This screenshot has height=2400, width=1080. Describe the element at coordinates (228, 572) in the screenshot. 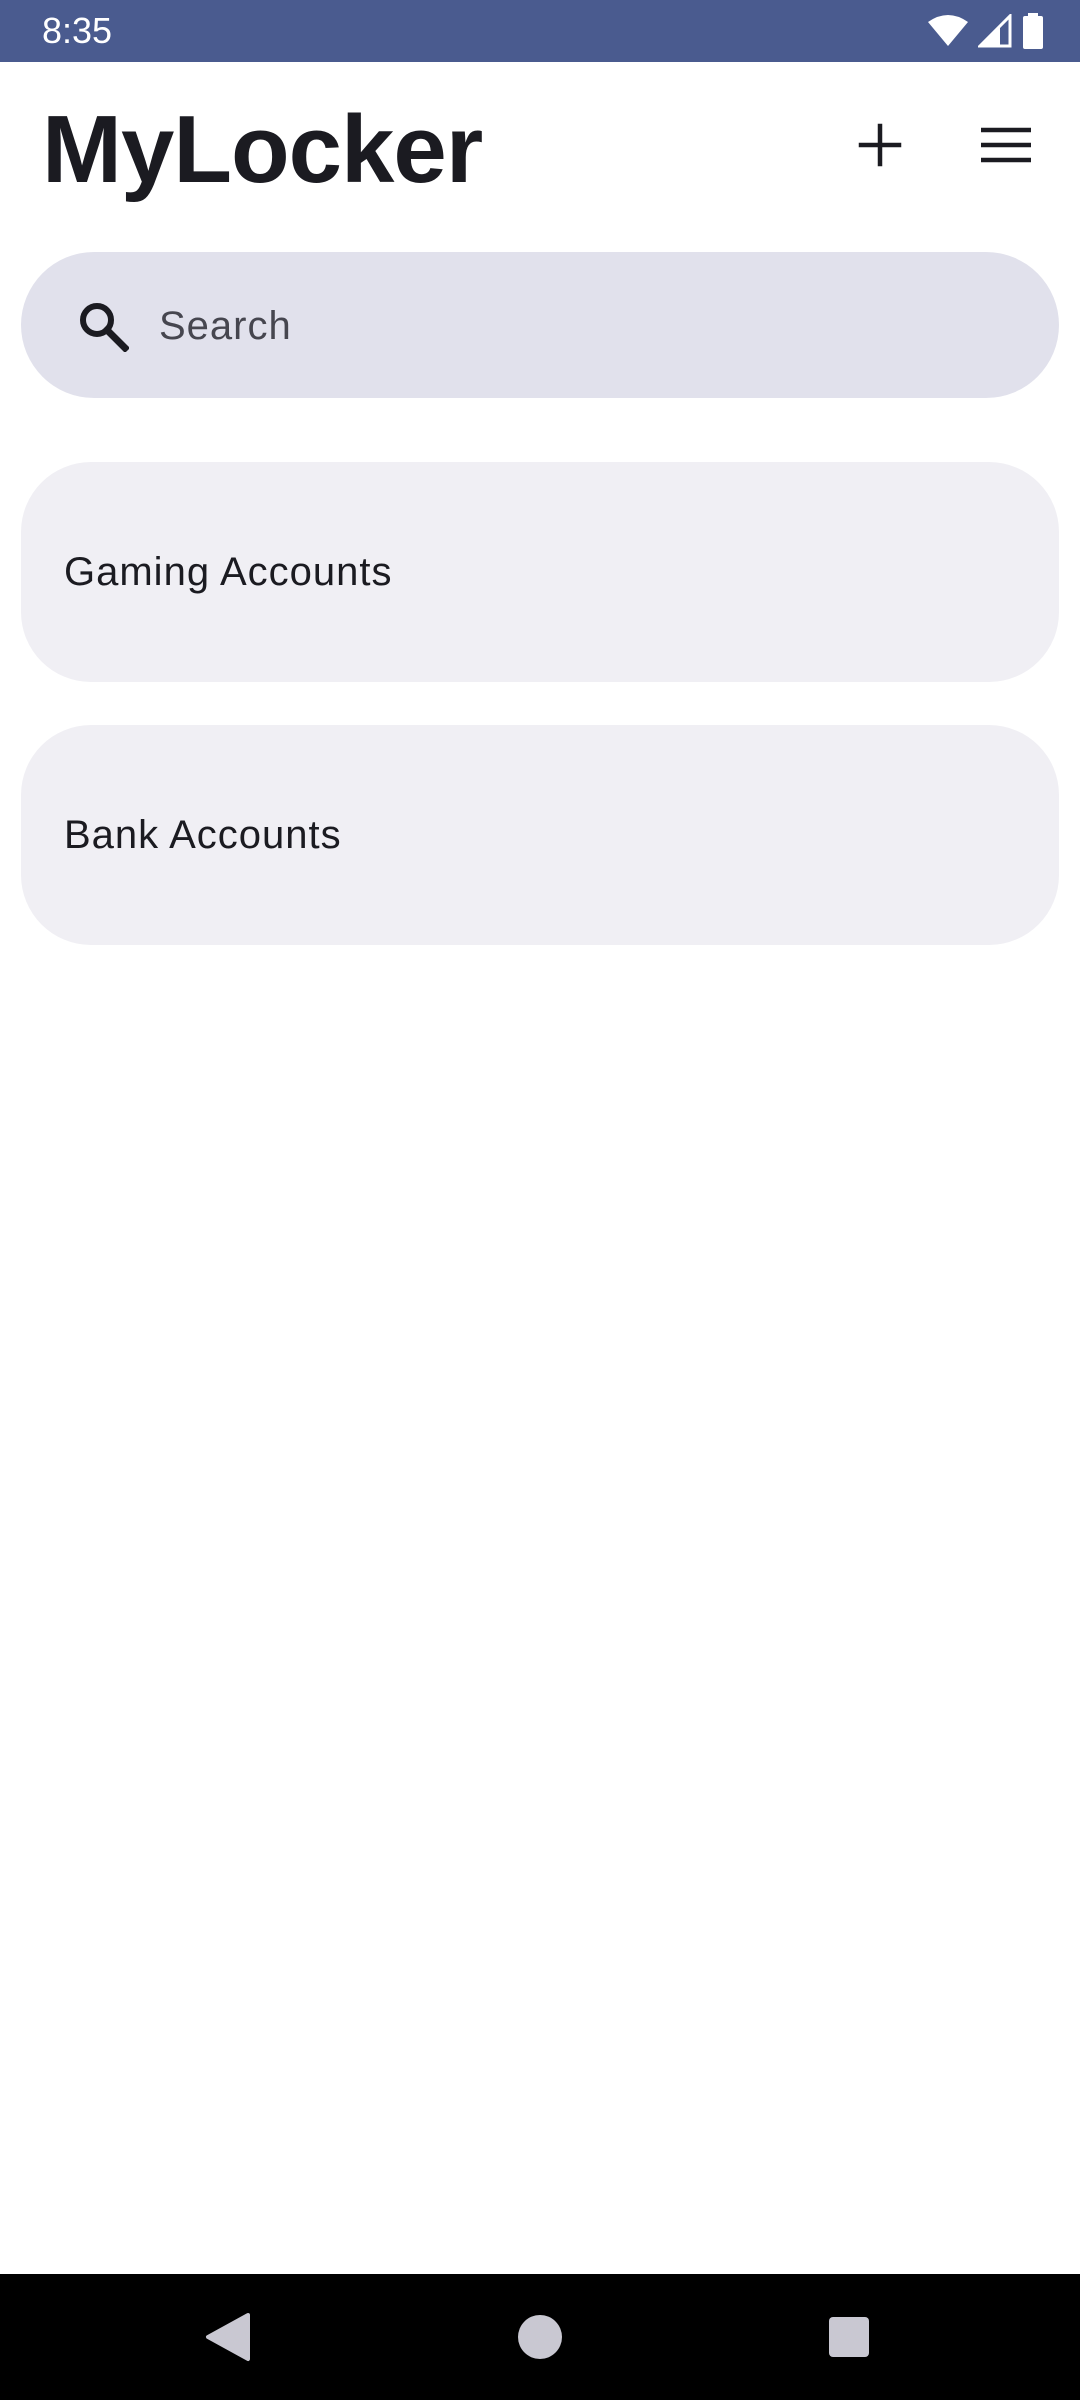

I see `list-item-label: Gaming Accounts` at that location.